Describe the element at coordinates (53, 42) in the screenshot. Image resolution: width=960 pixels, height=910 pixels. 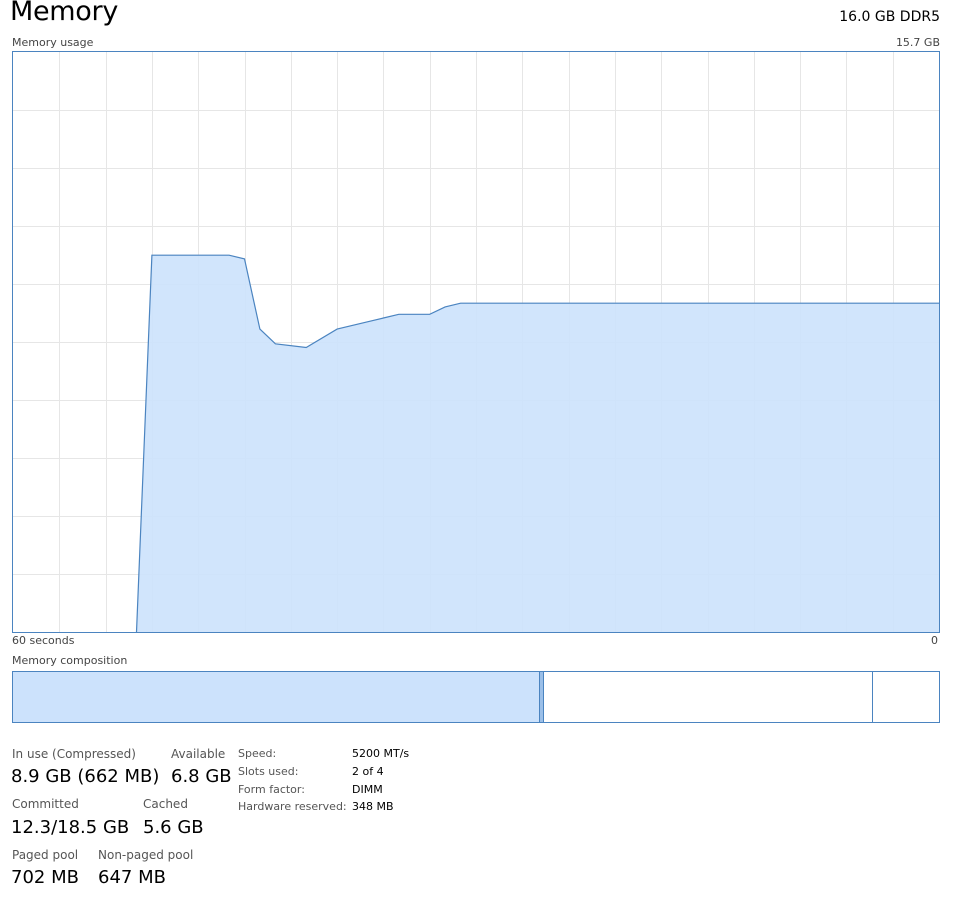
I see `memory-usage-label: Memory usage` at that location.